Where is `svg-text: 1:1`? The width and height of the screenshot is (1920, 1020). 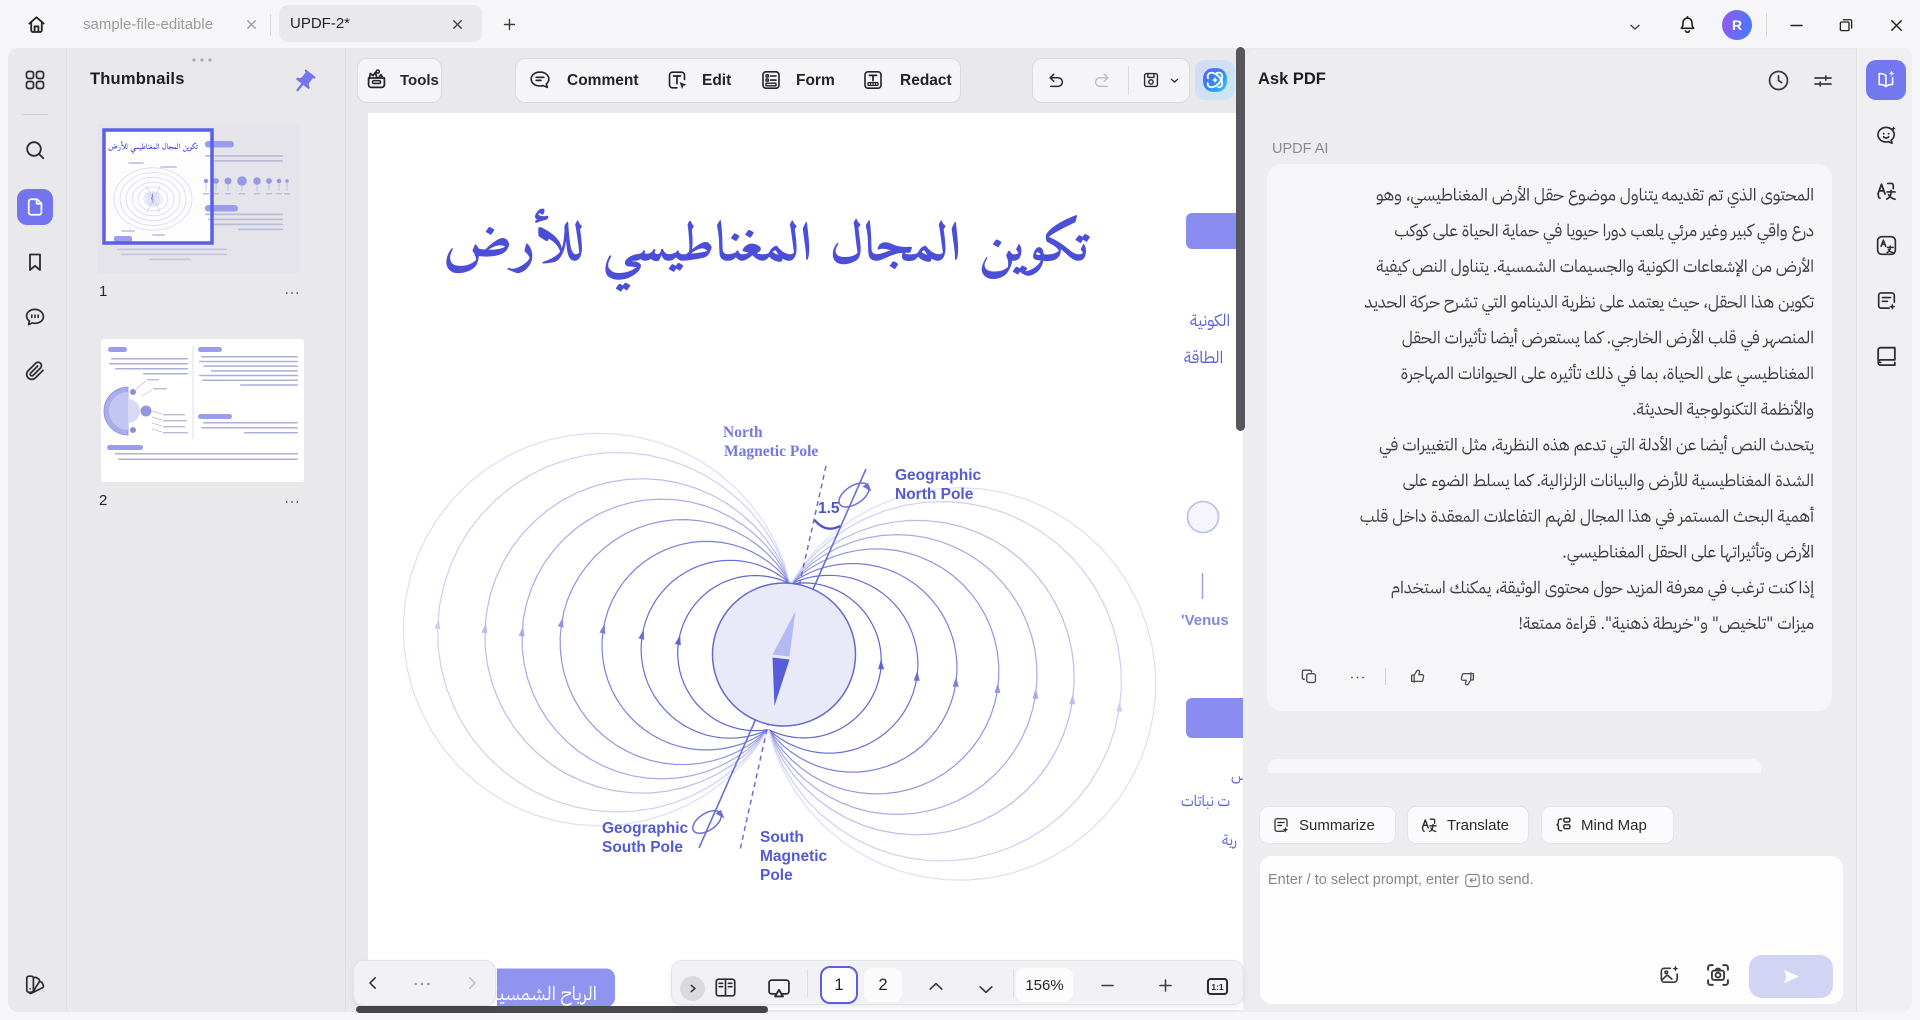
svg-text: 1:1 is located at coordinates (1217, 987).